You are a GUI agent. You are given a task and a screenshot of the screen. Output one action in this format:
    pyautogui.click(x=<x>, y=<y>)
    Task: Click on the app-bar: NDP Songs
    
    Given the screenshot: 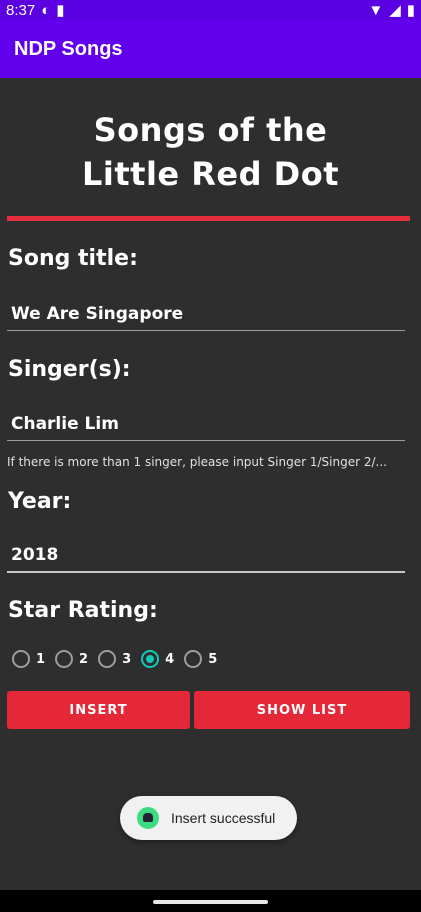 What is the action you would take?
    pyautogui.click(x=210, y=49)
    